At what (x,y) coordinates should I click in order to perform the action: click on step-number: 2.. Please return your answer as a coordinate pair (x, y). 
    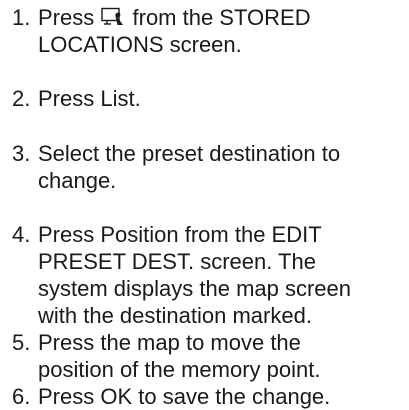
    Looking at the image, I should click on (21, 98).